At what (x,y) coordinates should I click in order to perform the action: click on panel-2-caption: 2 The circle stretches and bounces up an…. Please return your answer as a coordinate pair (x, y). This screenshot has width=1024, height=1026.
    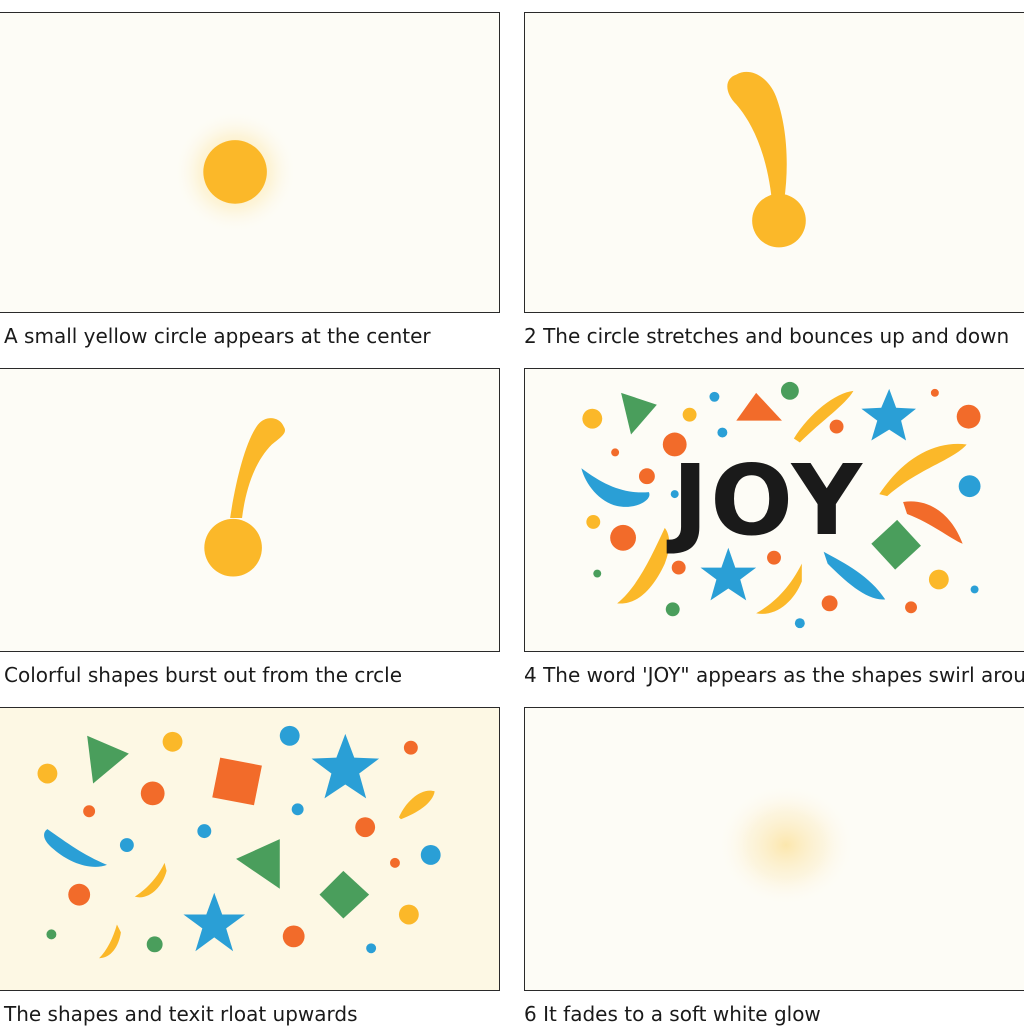
    Looking at the image, I should click on (767, 336).